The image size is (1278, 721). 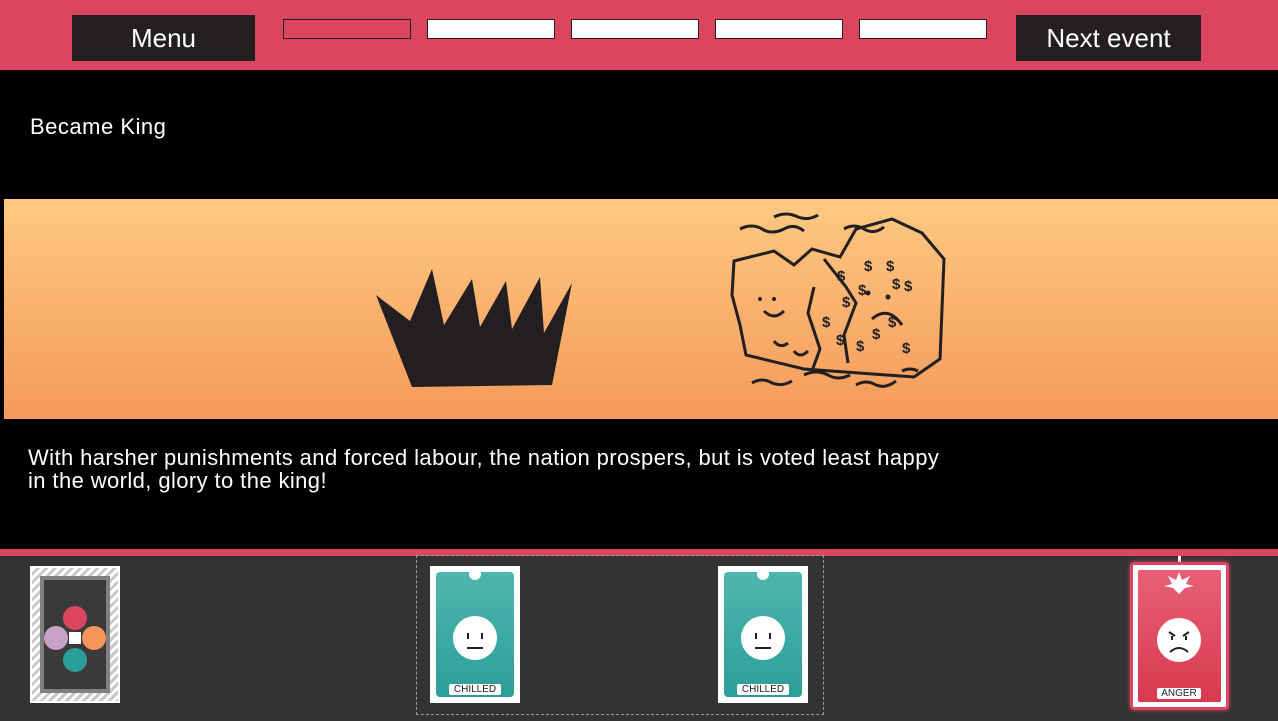 I want to click on next-event-button: Next event, so click(x=1108, y=38).